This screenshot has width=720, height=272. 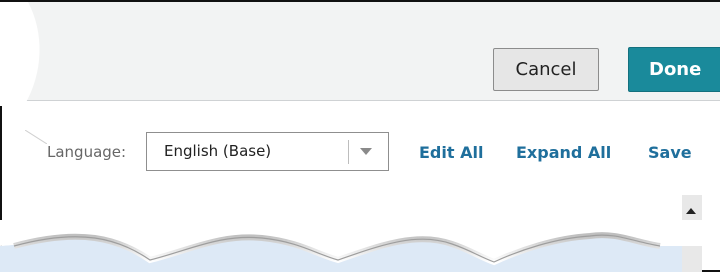 What do you see at coordinates (366, 151) in the screenshot?
I see `chevron-down-icon` at bounding box center [366, 151].